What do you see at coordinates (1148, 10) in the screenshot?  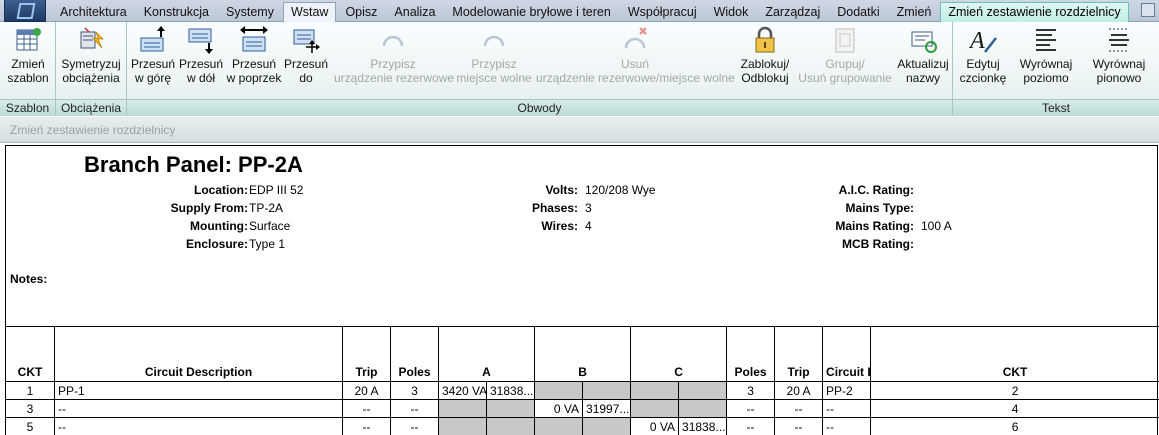 I see `minimize-ribbon-icon` at bounding box center [1148, 10].